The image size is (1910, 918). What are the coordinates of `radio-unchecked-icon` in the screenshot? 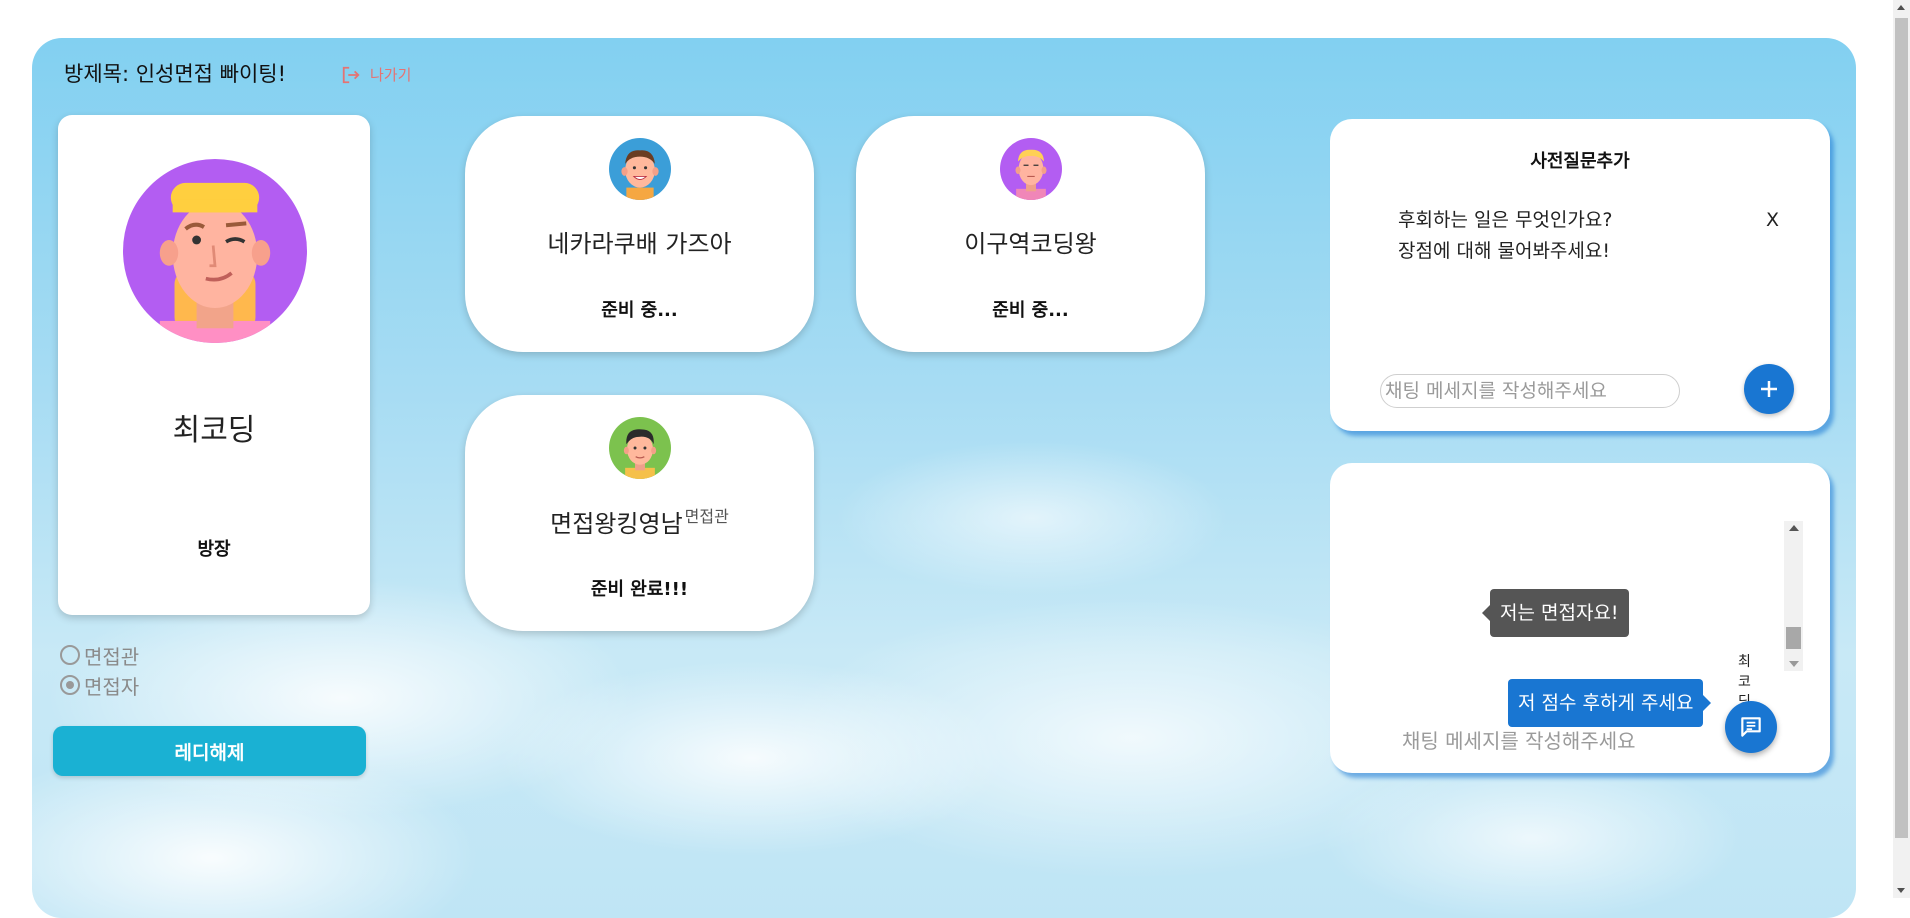 It's located at (70, 655).